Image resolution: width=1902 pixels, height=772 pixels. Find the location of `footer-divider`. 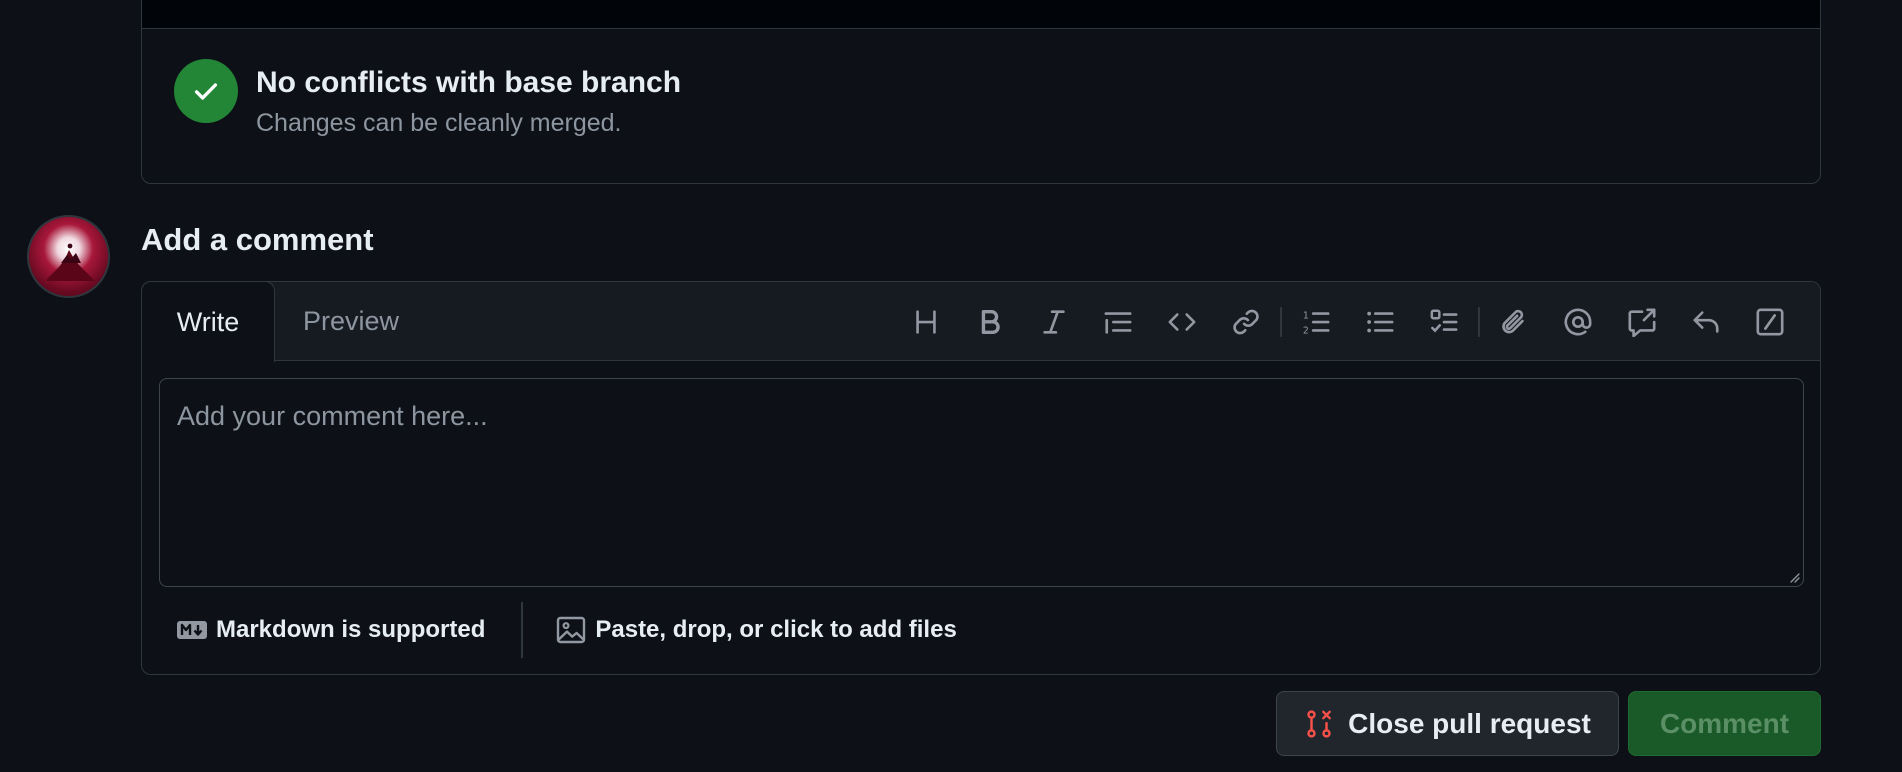

footer-divider is located at coordinates (522, 630).